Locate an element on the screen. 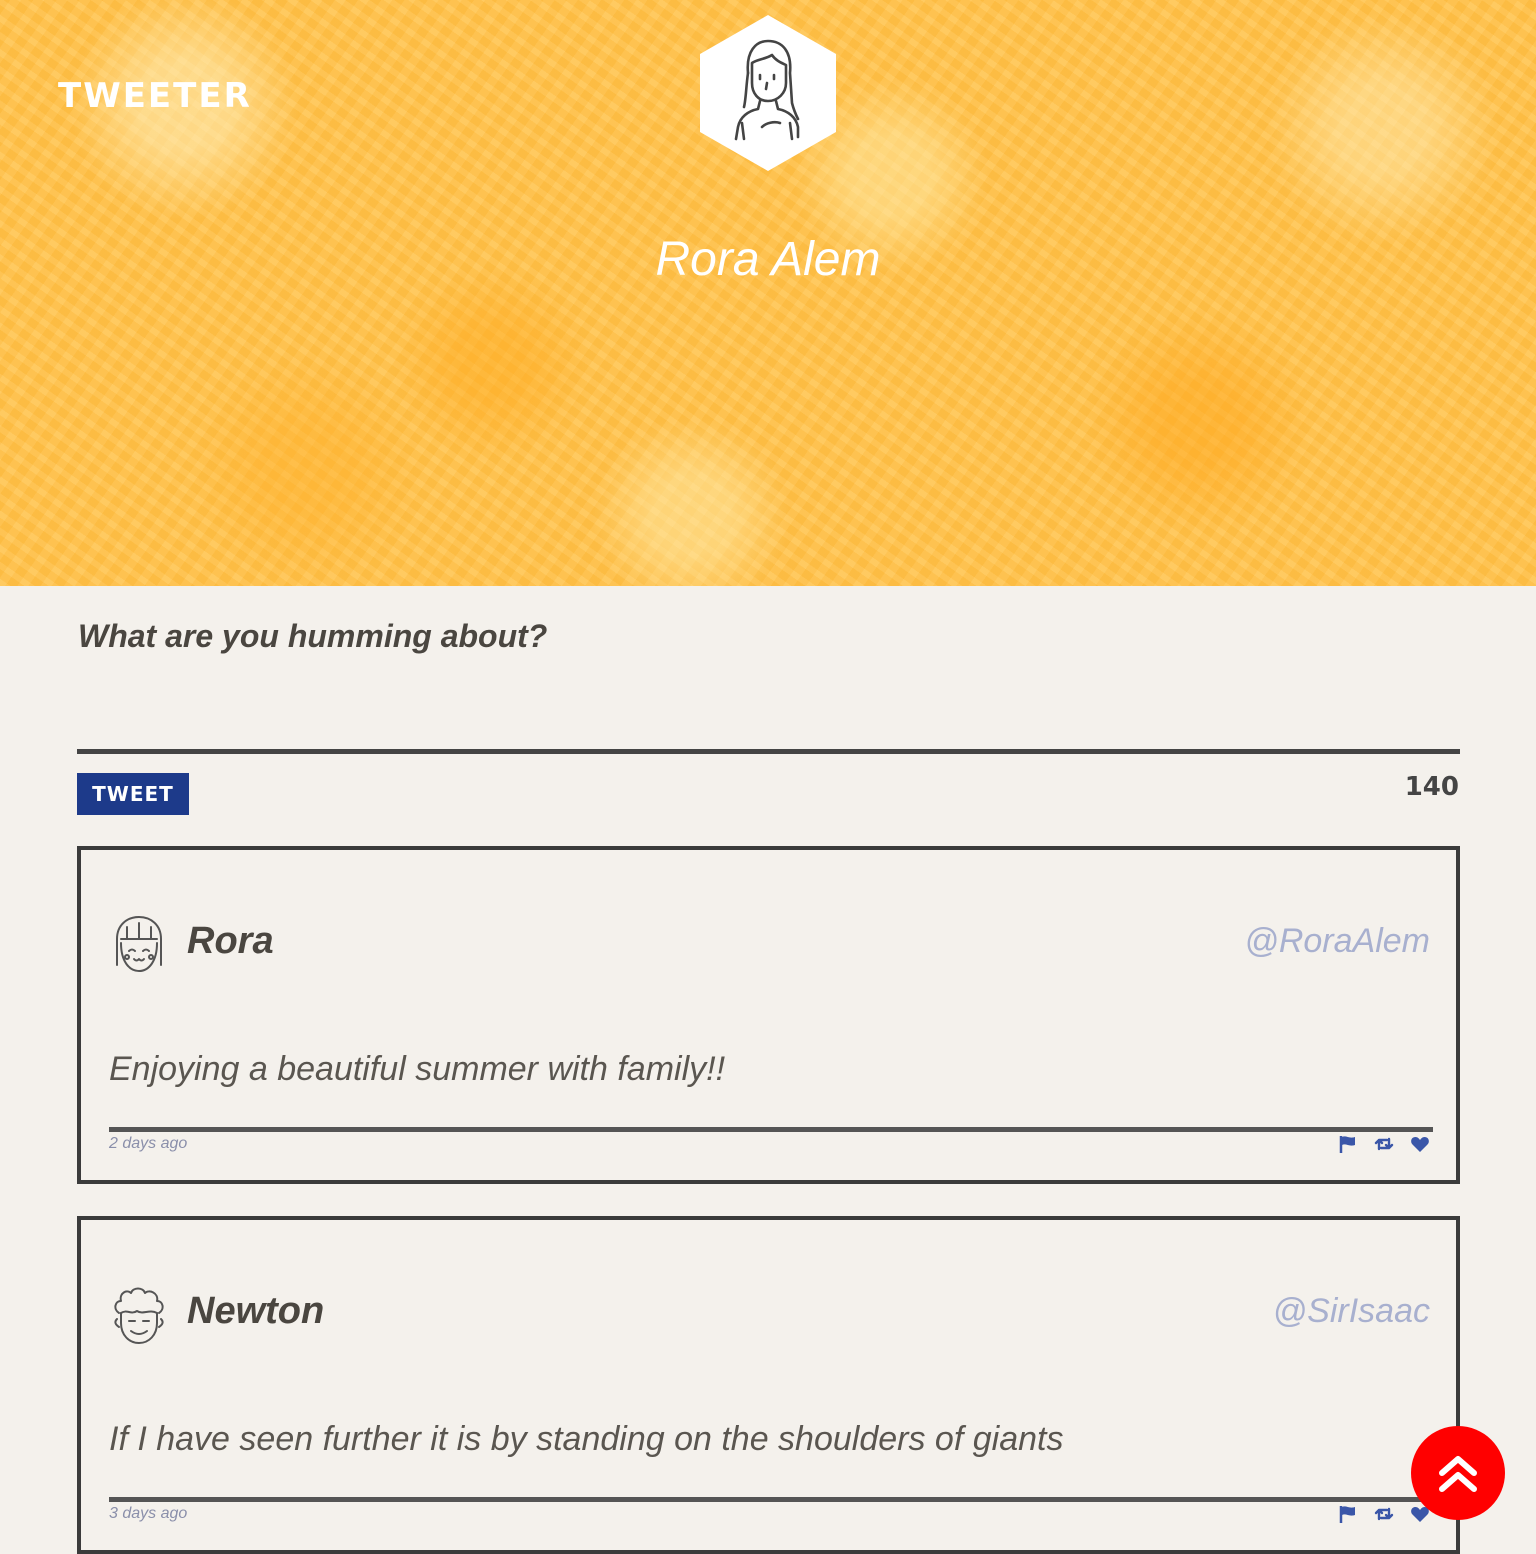 This screenshot has height=1554, width=1536. brand-logo: TWEETER is located at coordinates (155, 96).